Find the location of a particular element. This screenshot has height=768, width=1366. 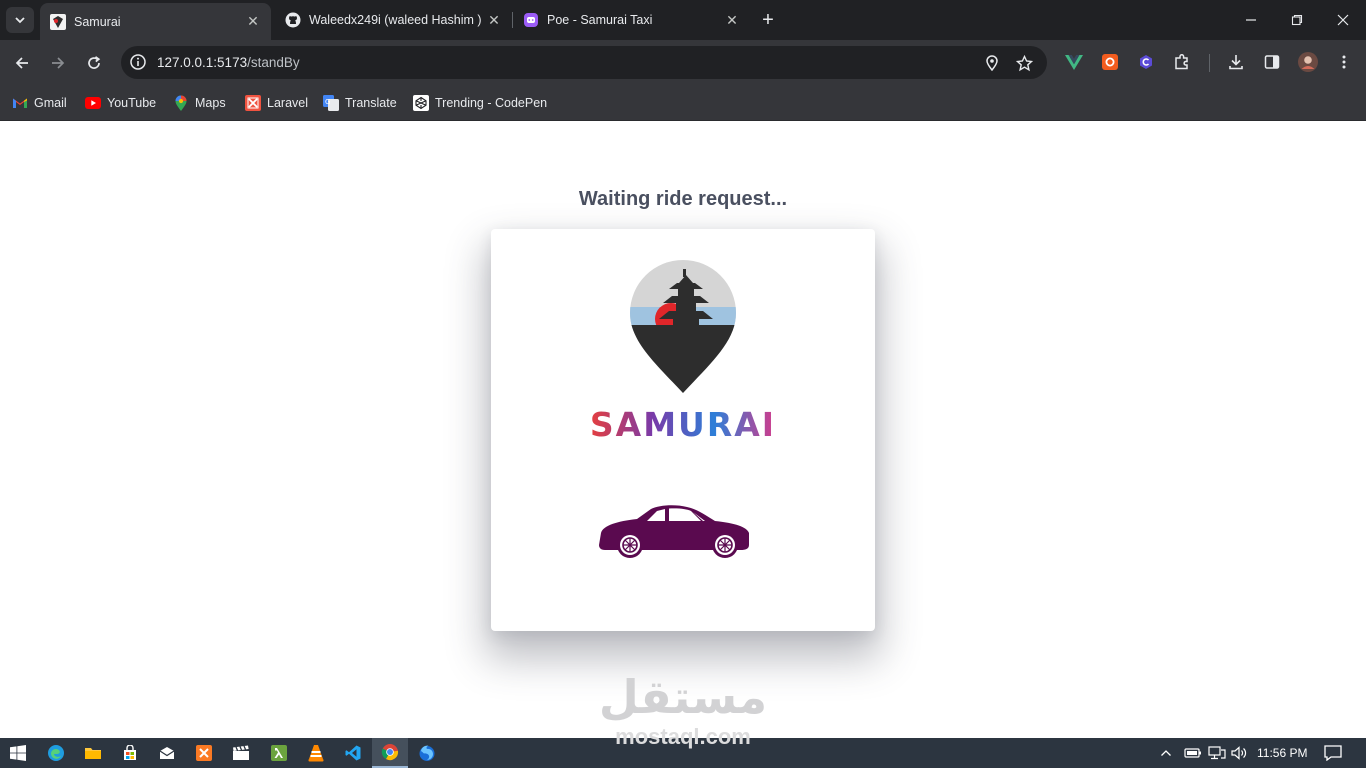

mostaql-watermark: مستقل mostaql.com is located at coordinates (683, 708).